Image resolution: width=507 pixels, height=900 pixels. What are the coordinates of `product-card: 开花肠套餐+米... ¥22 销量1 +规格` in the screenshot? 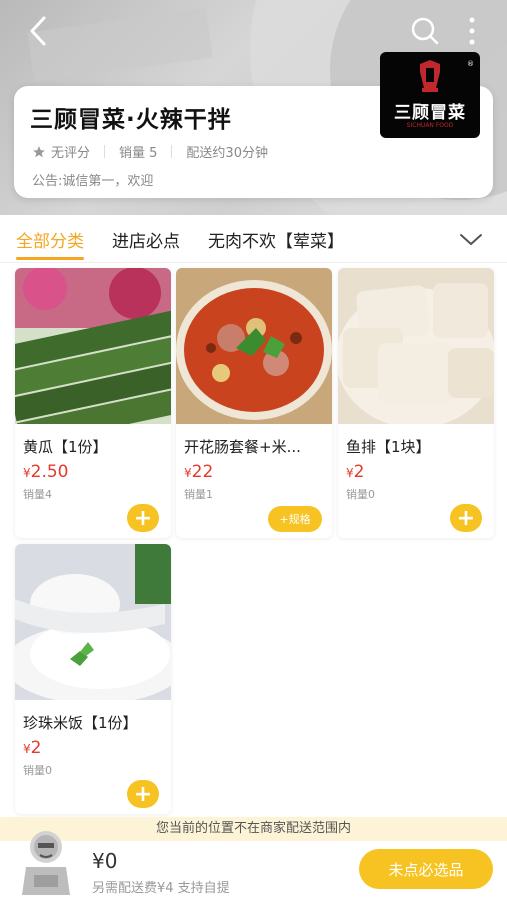 It's located at (254, 403).